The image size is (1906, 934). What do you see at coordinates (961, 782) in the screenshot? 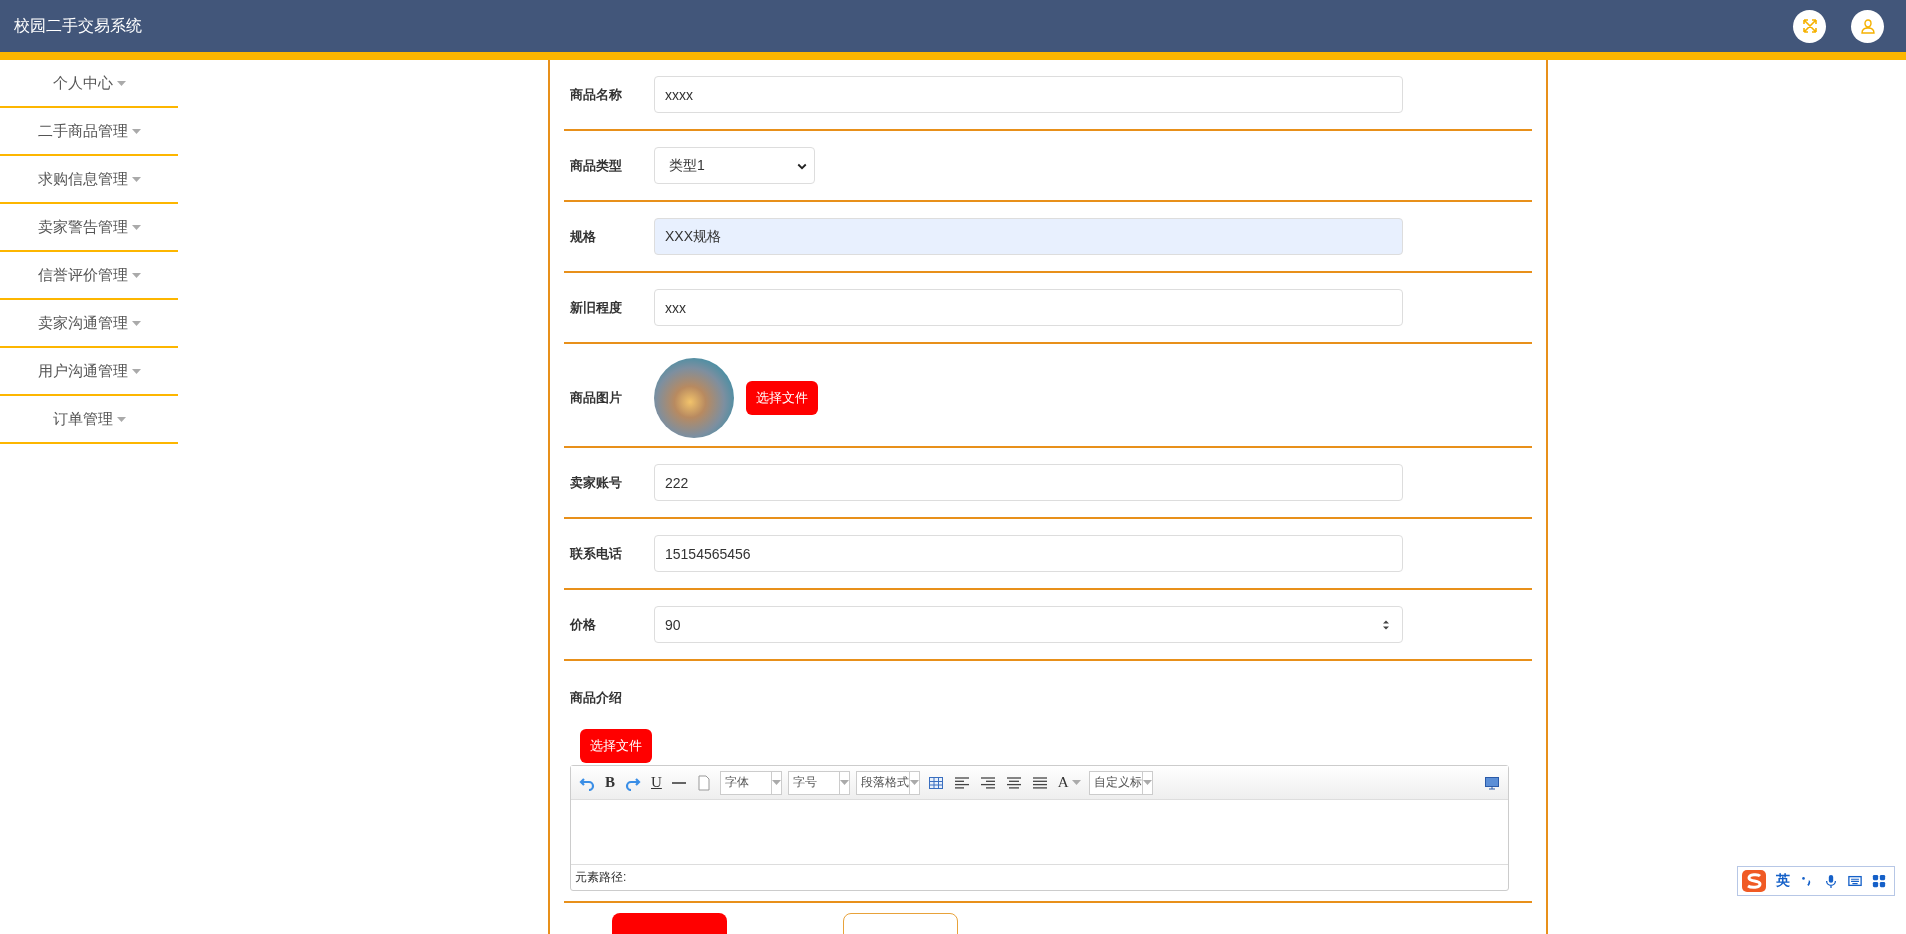
I see `align-left-icon` at bounding box center [961, 782].